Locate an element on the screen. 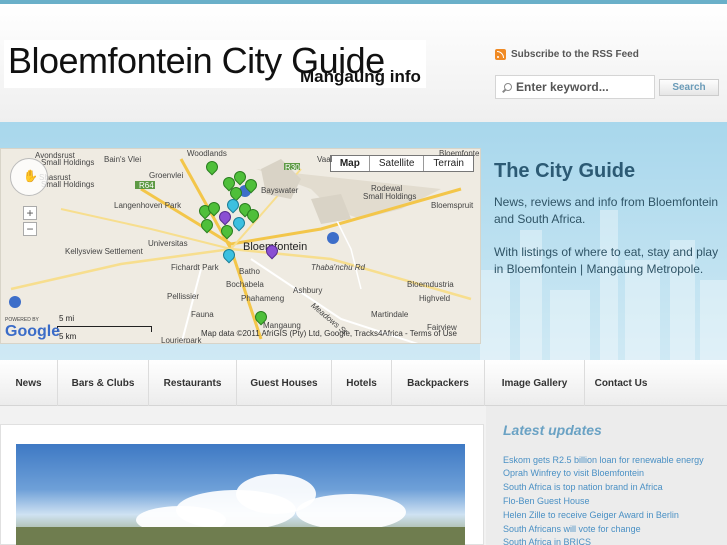 The image size is (727, 545). map-label: Pellissier is located at coordinates (183, 296).